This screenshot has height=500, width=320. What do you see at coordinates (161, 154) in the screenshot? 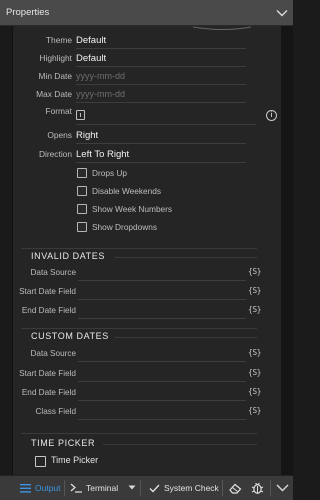
I see `direction-select: Left To Right` at bounding box center [161, 154].